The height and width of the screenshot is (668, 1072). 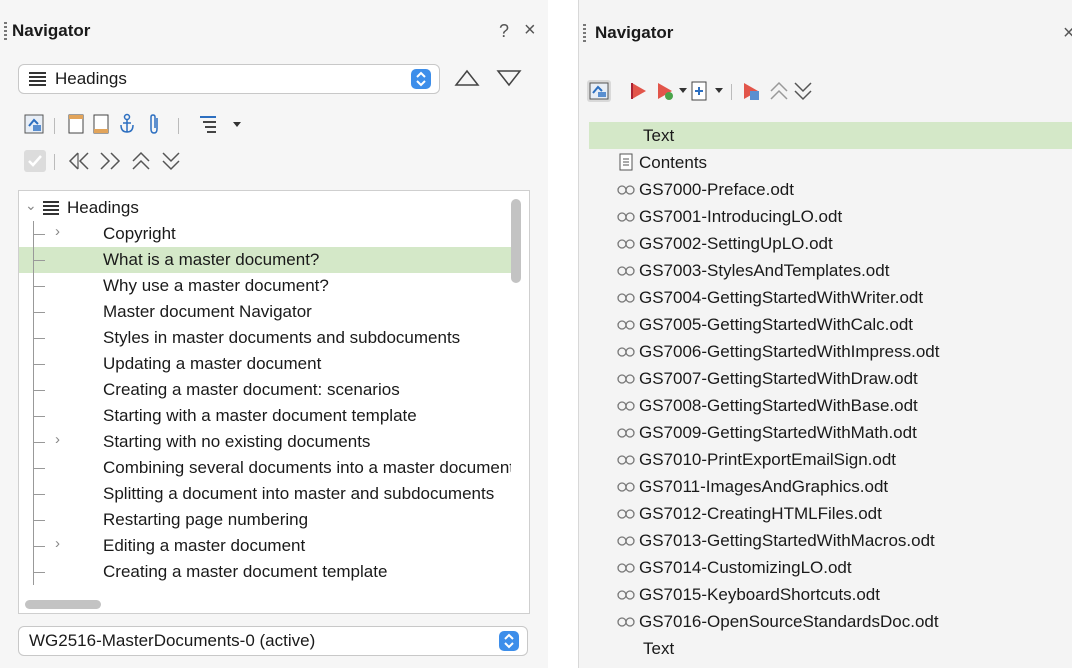 What do you see at coordinates (665, 91) in the screenshot?
I see `update-icon` at bounding box center [665, 91].